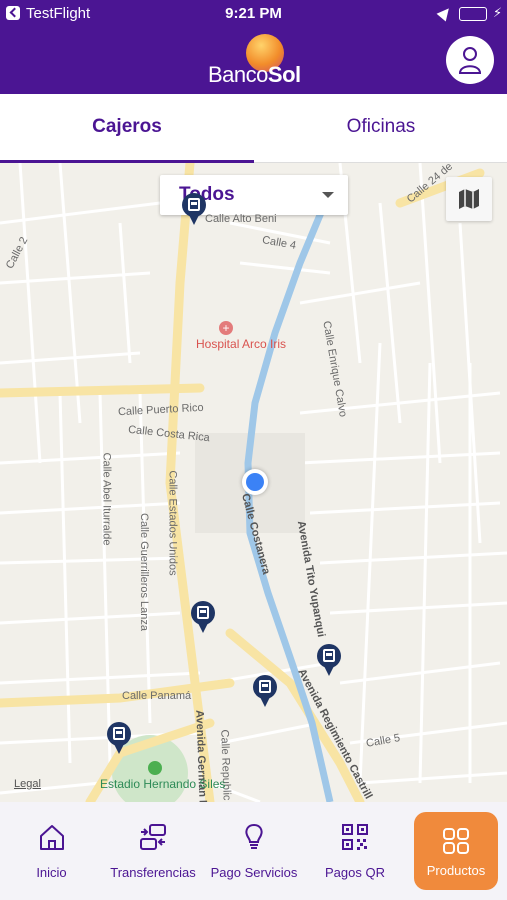 The image size is (507, 900). I want to click on map-type-button, so click(469, 199).